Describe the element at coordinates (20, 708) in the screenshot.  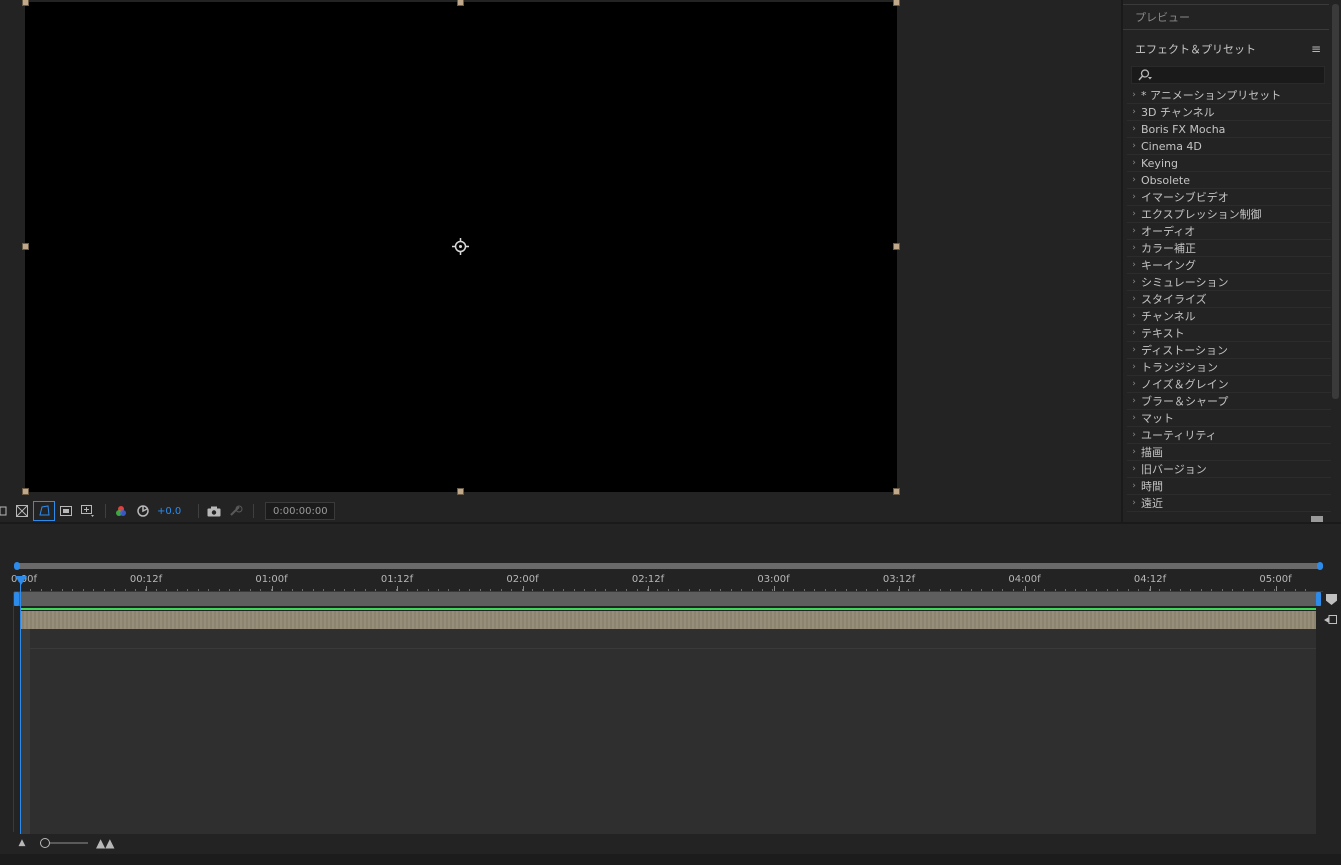
I see `current-time-indicator` at that location.